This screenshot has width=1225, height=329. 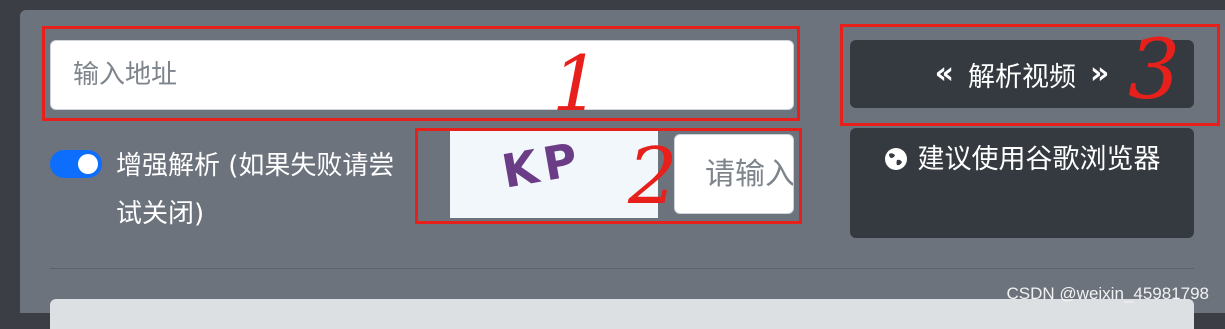 I want to click on parse-video-button: « 解析视频 », so click(x=1022, y=74).